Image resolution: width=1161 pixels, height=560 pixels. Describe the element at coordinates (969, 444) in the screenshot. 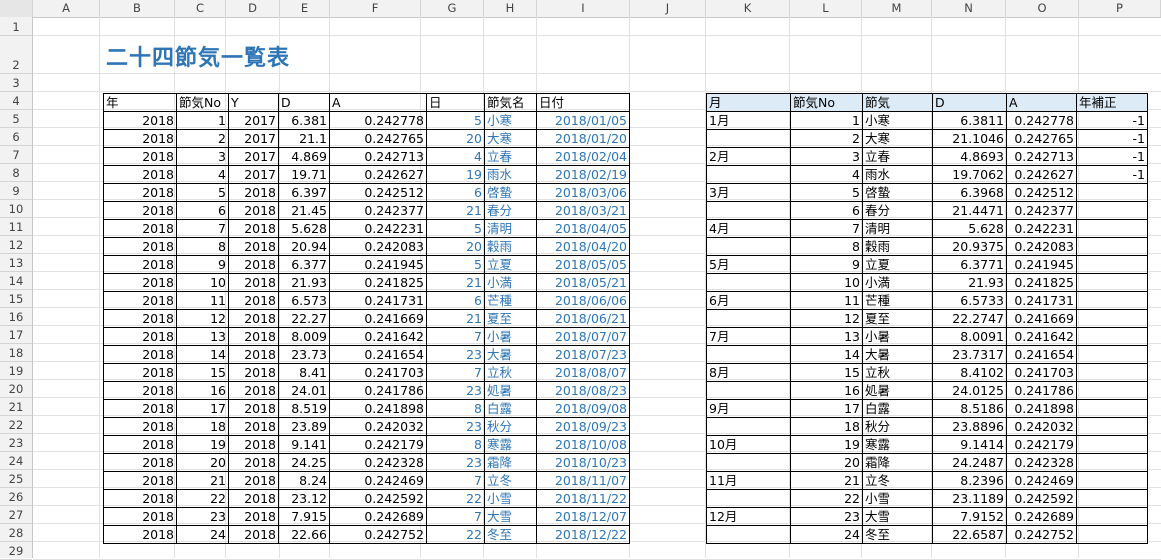

I see `table-cell: 9.1414` at that location.